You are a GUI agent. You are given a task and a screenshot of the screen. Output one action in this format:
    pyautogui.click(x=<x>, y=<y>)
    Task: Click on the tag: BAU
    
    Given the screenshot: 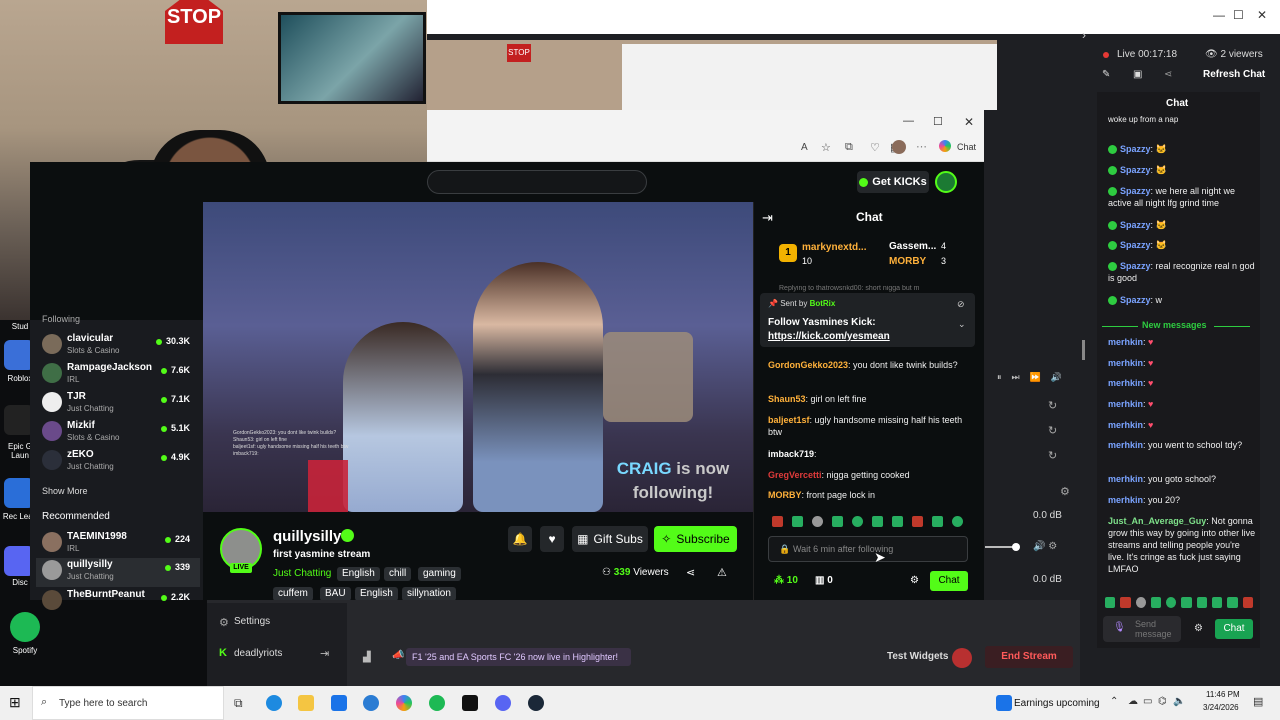 What is the action you would take?
    pyautogui.click(x=335, y=594)
    